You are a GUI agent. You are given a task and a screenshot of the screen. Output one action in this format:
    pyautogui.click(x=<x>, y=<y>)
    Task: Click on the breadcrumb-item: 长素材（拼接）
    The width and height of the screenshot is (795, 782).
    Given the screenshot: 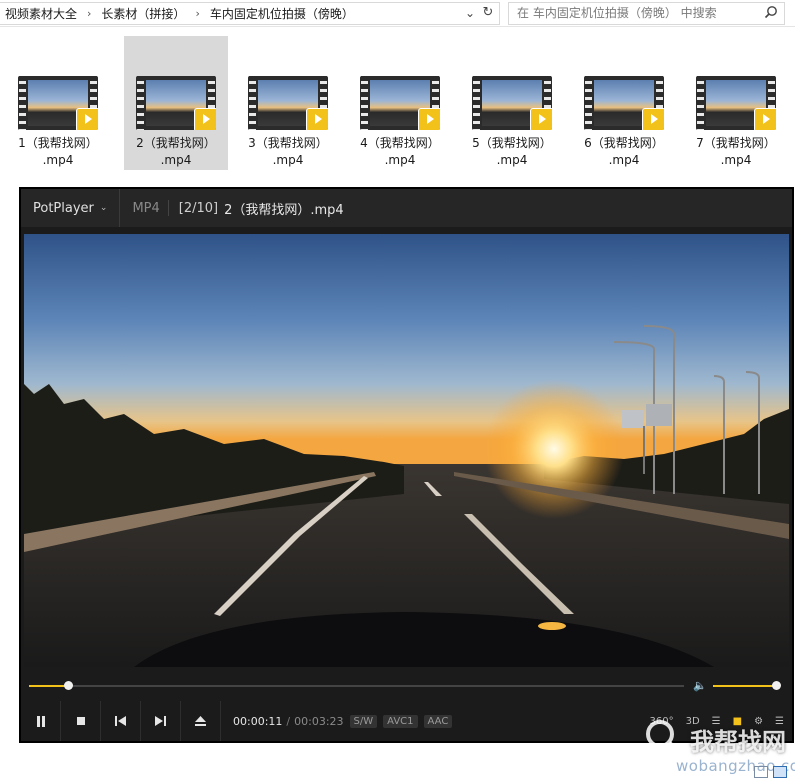 What is the action you would take?
    pyautogui.click(x=143, y=13)
    